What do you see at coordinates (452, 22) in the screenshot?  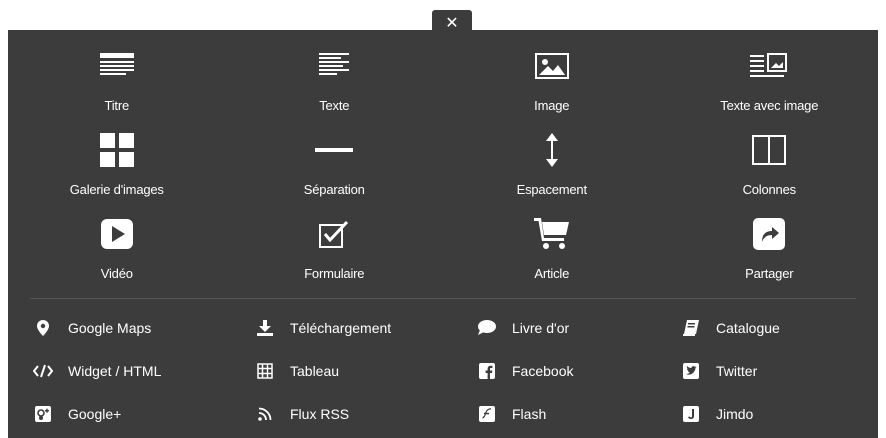 I see `close-icon: ✕` at bounding box center [452, 22].